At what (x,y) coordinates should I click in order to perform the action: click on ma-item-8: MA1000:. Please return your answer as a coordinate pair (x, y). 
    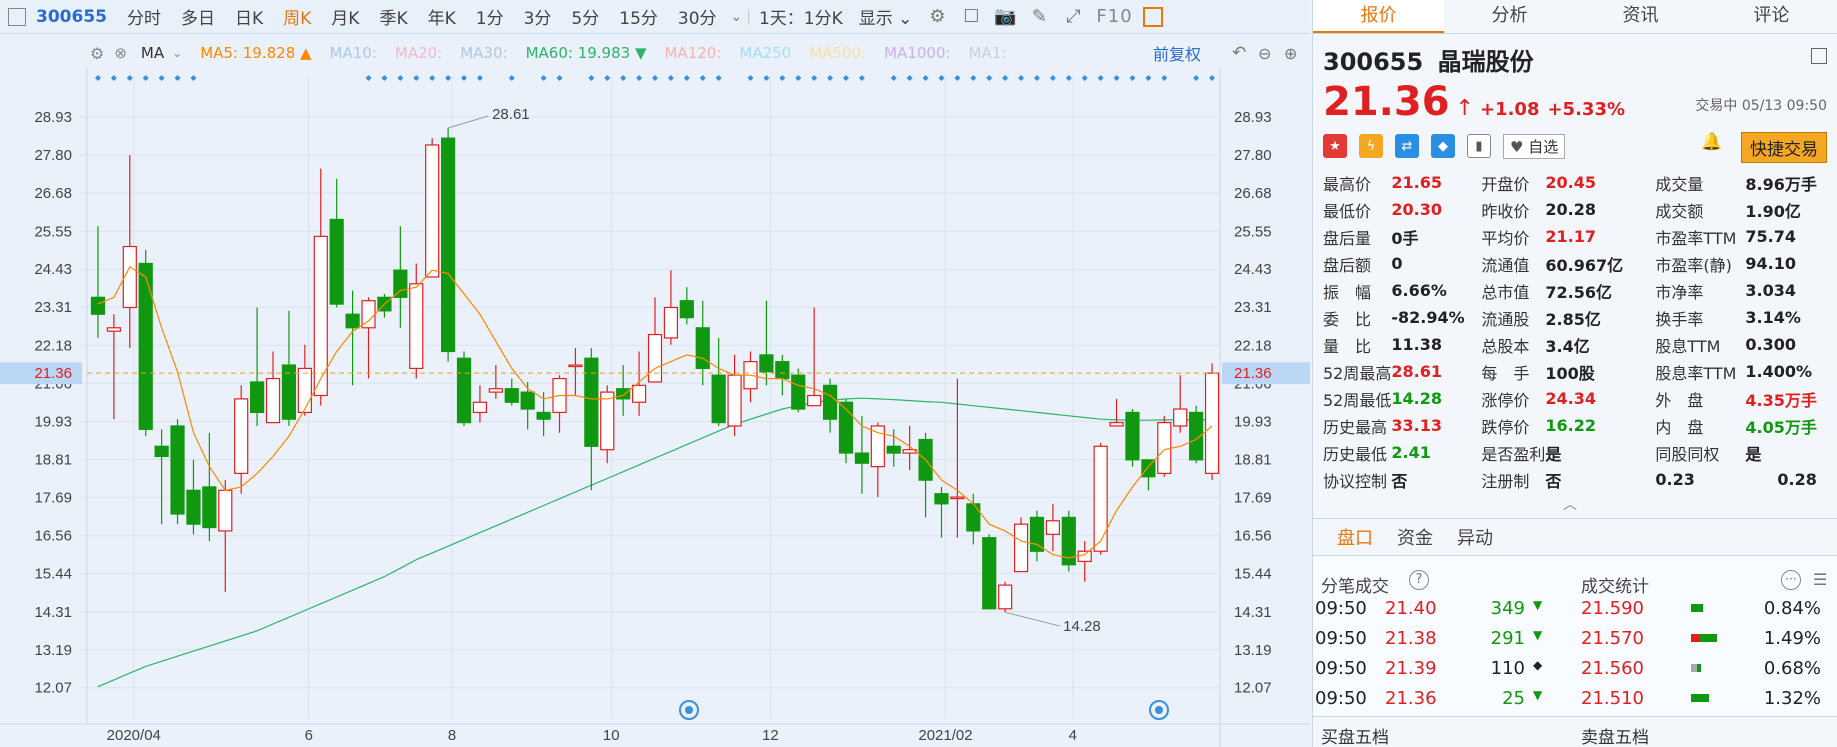
    Looking at the image, I should click on (917, 53).